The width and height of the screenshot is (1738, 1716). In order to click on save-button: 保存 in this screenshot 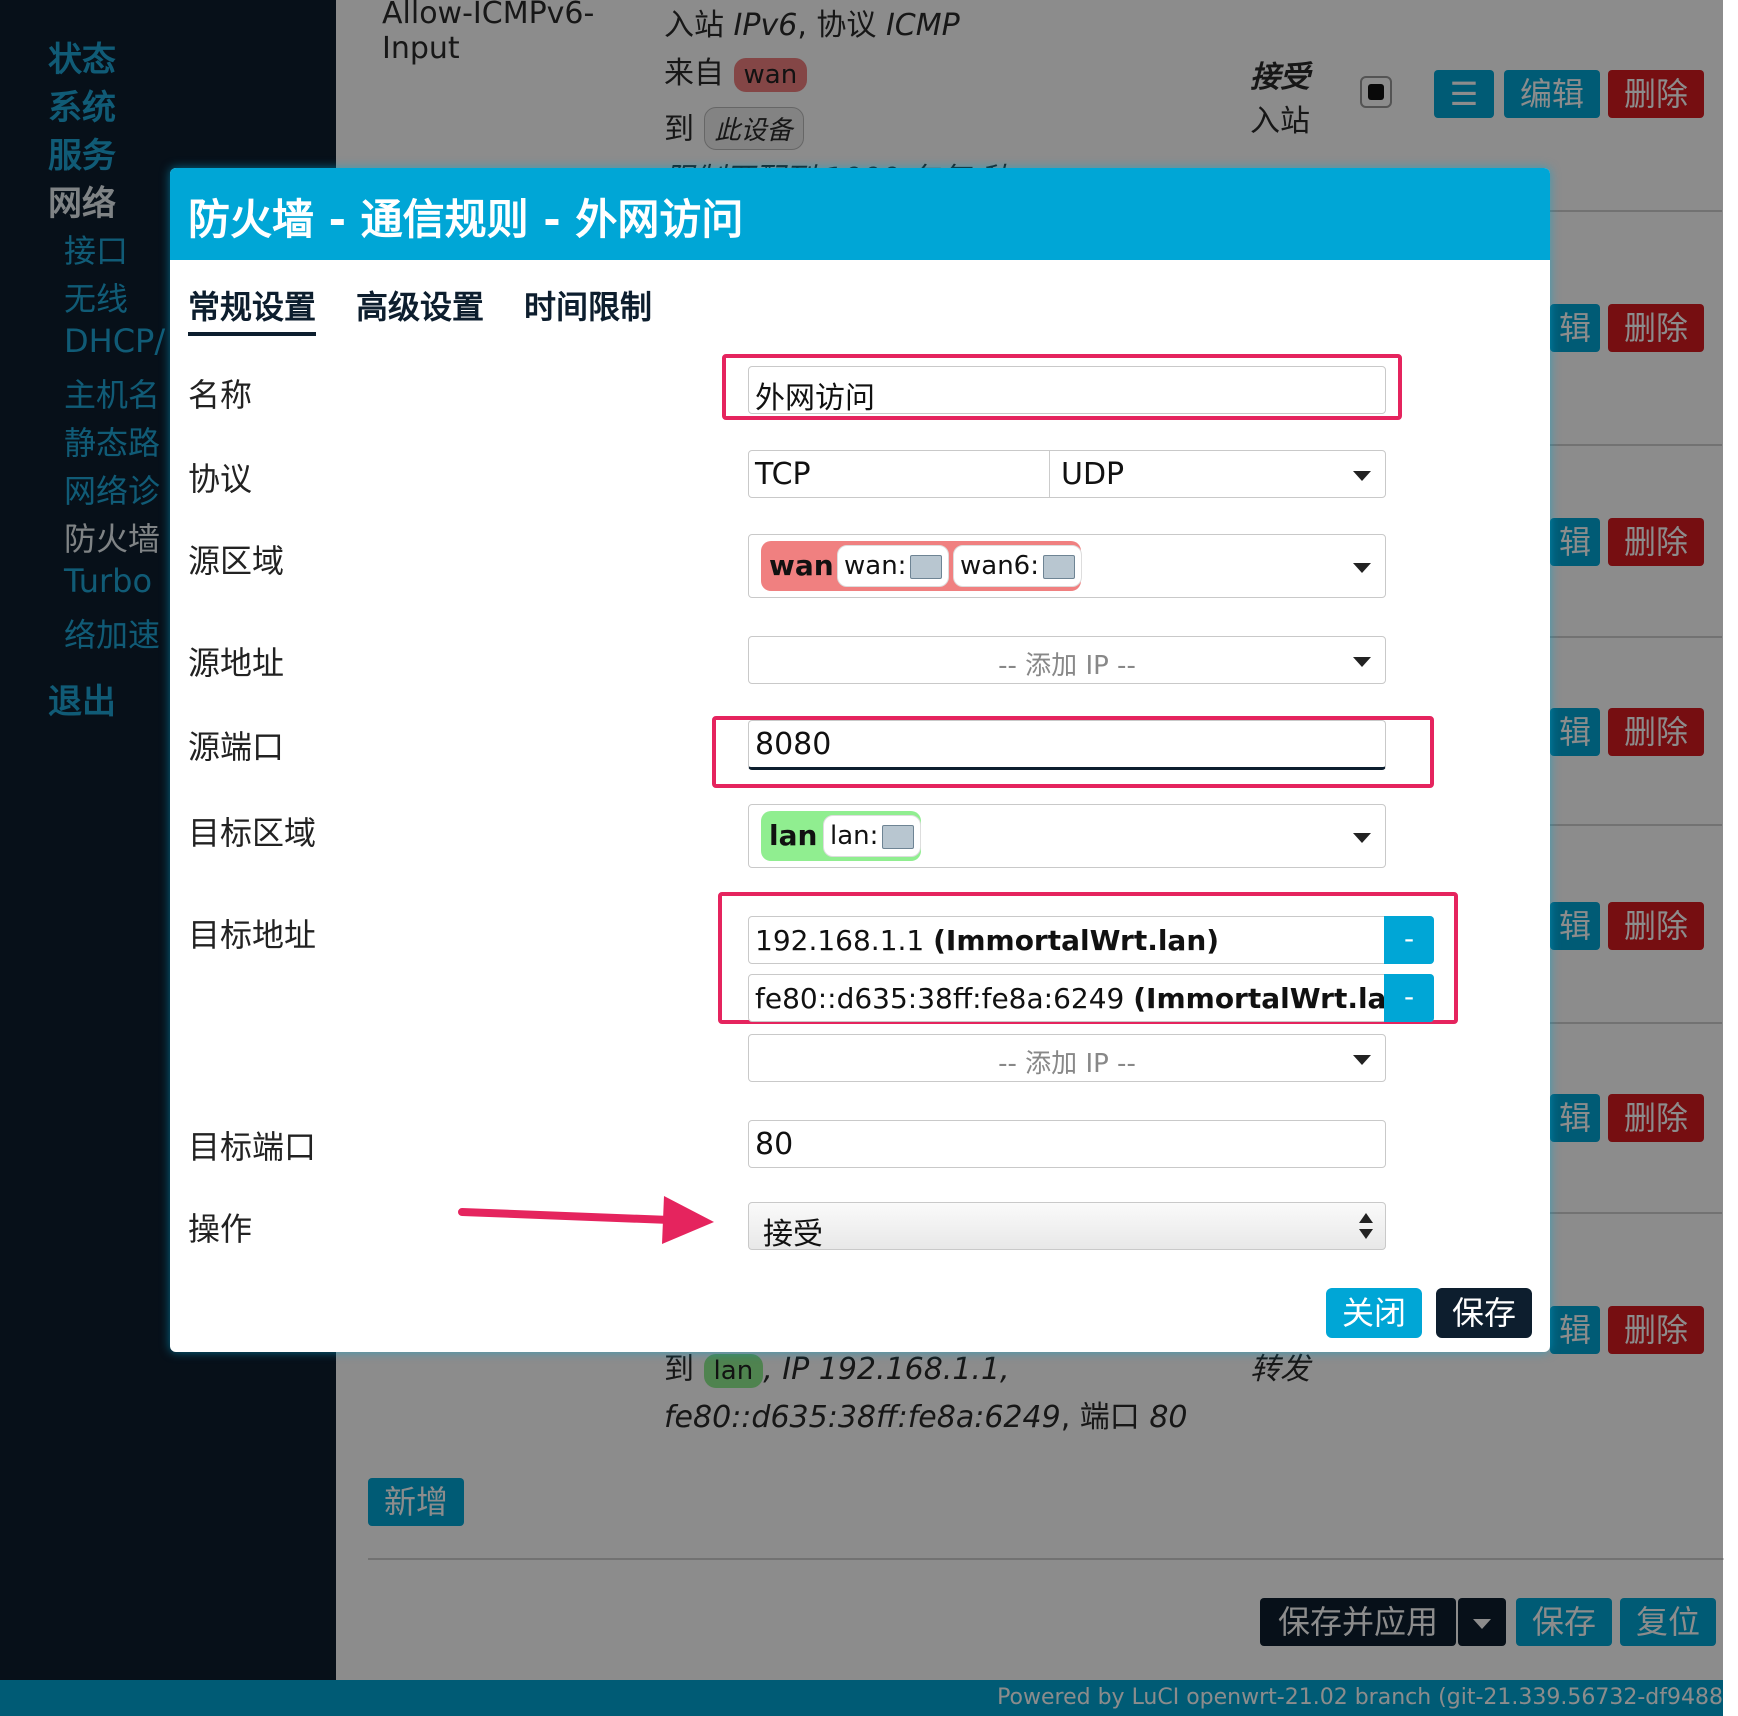, I will do `click(1484, 1313)`.